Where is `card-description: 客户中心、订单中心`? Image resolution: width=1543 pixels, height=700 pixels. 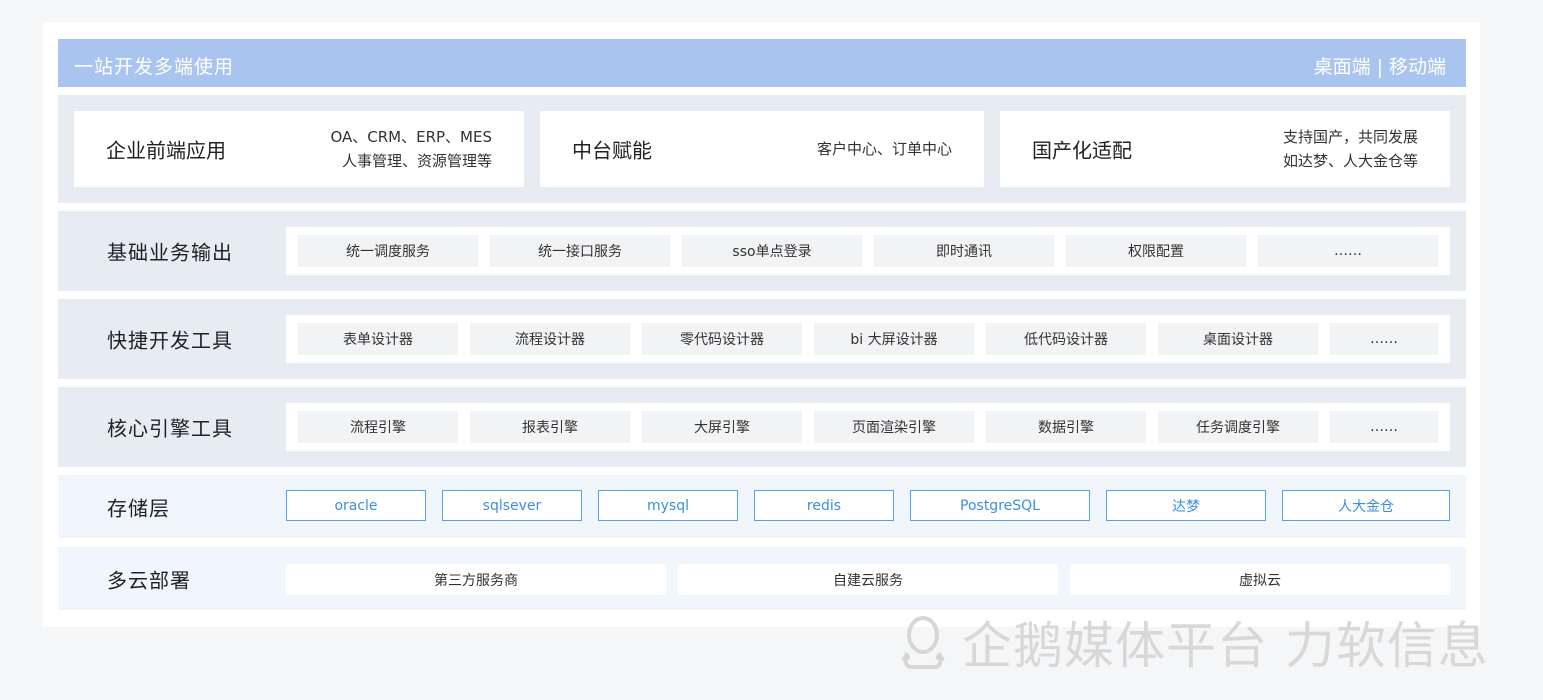
card-description: 客户中心、订单中心 is located at coordinates (884, 149).